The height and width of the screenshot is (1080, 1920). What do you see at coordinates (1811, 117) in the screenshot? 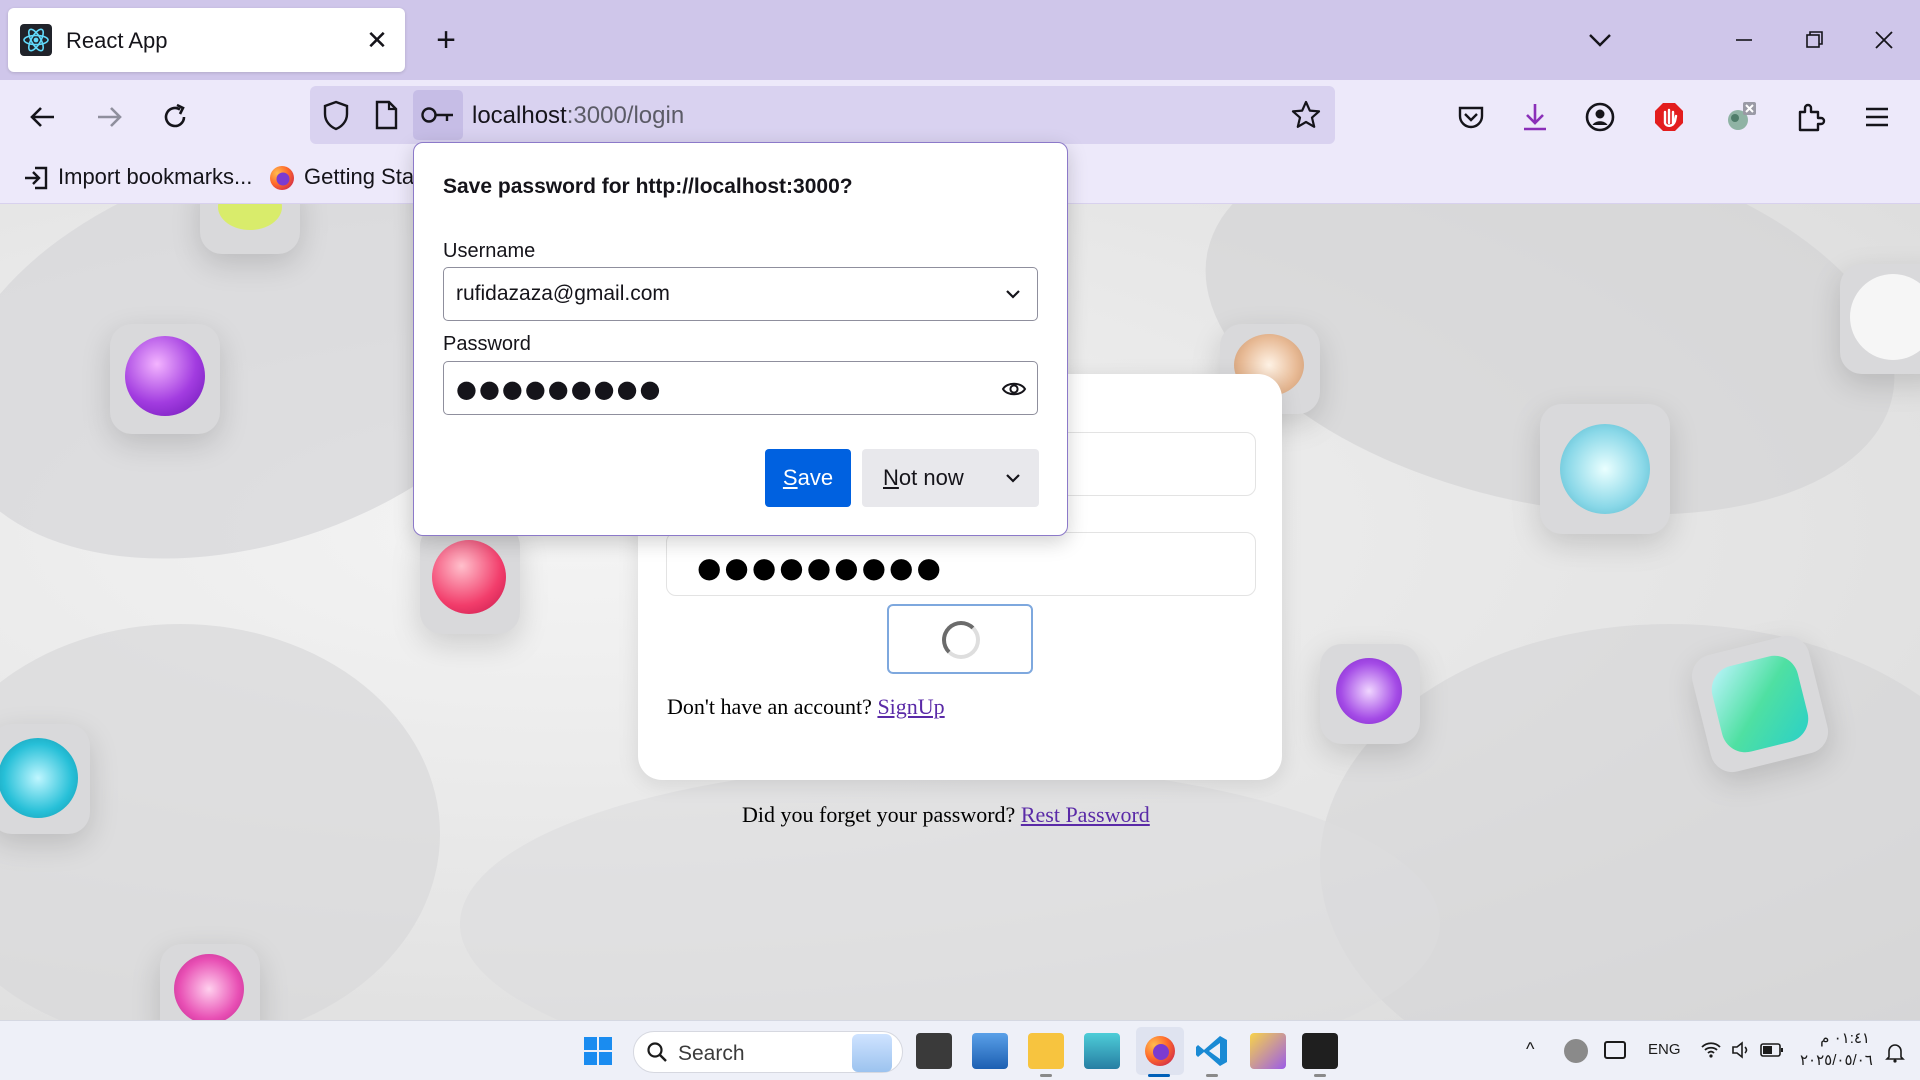
I see `extensions-puzzle-icon` at bounding box center [1811, 117].